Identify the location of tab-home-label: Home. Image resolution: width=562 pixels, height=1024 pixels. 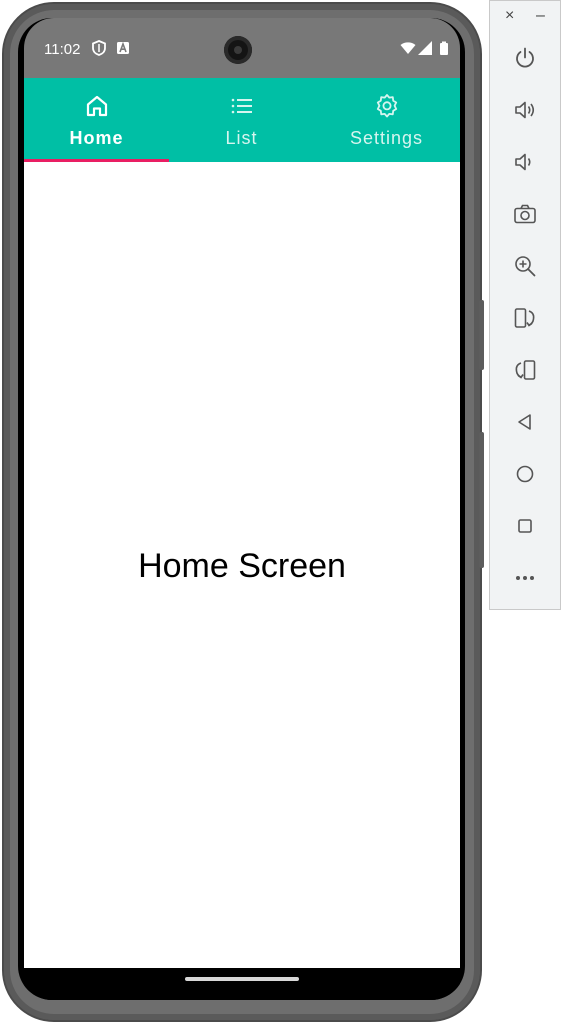
(96, 138).